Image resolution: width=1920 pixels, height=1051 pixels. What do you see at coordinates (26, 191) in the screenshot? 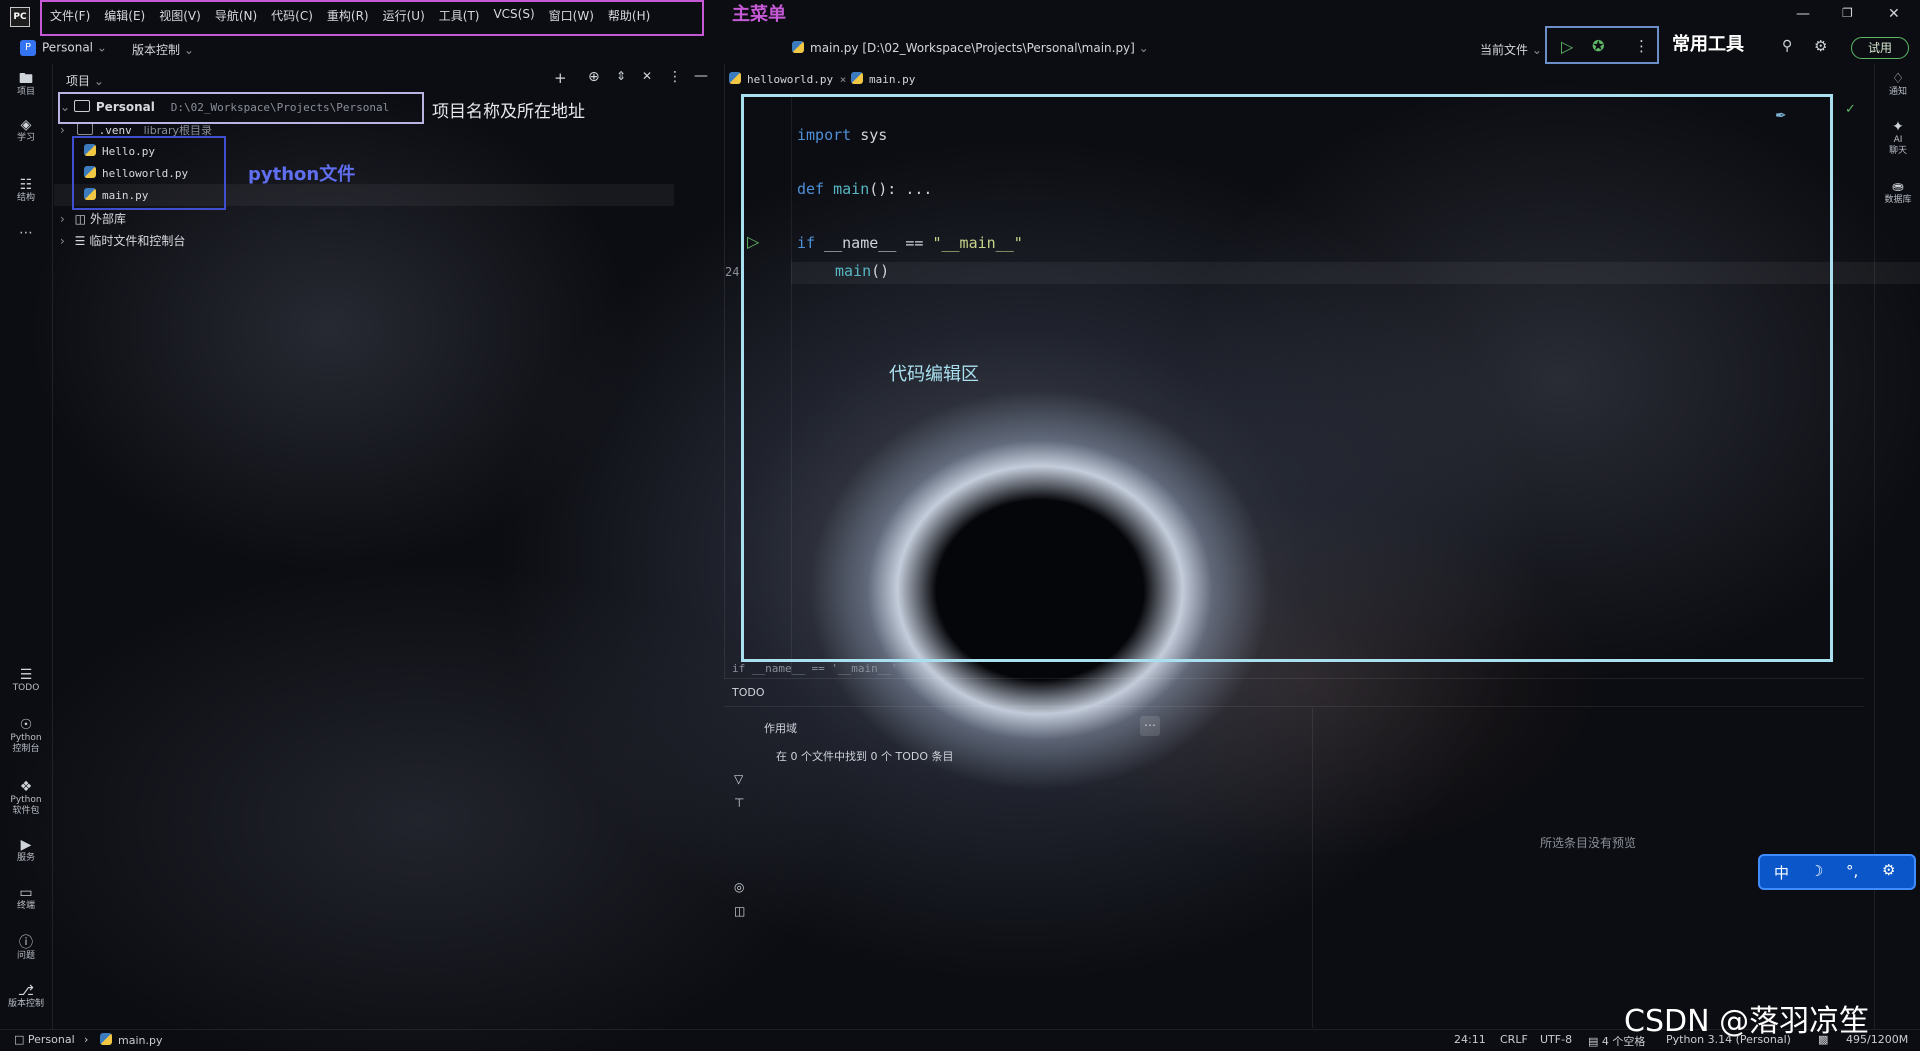
I see `tool-structure: ☷ 结构` at bounding box center [26, 191].